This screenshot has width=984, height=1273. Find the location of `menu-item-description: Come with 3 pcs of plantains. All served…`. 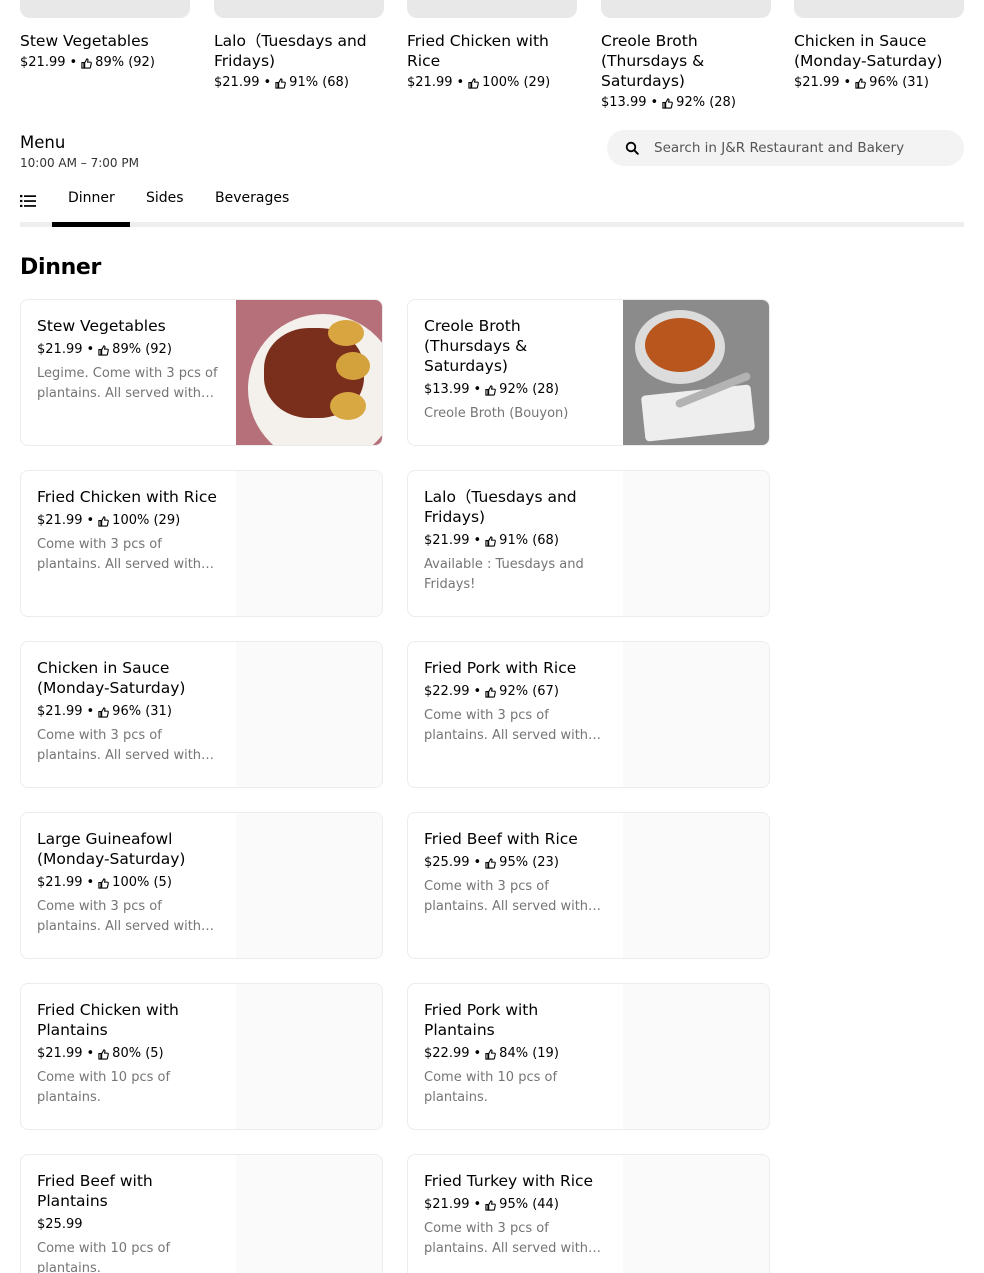

menu-item-description: Come with 3 pcs of plantains. All served… is located at coordinates (119, 916).